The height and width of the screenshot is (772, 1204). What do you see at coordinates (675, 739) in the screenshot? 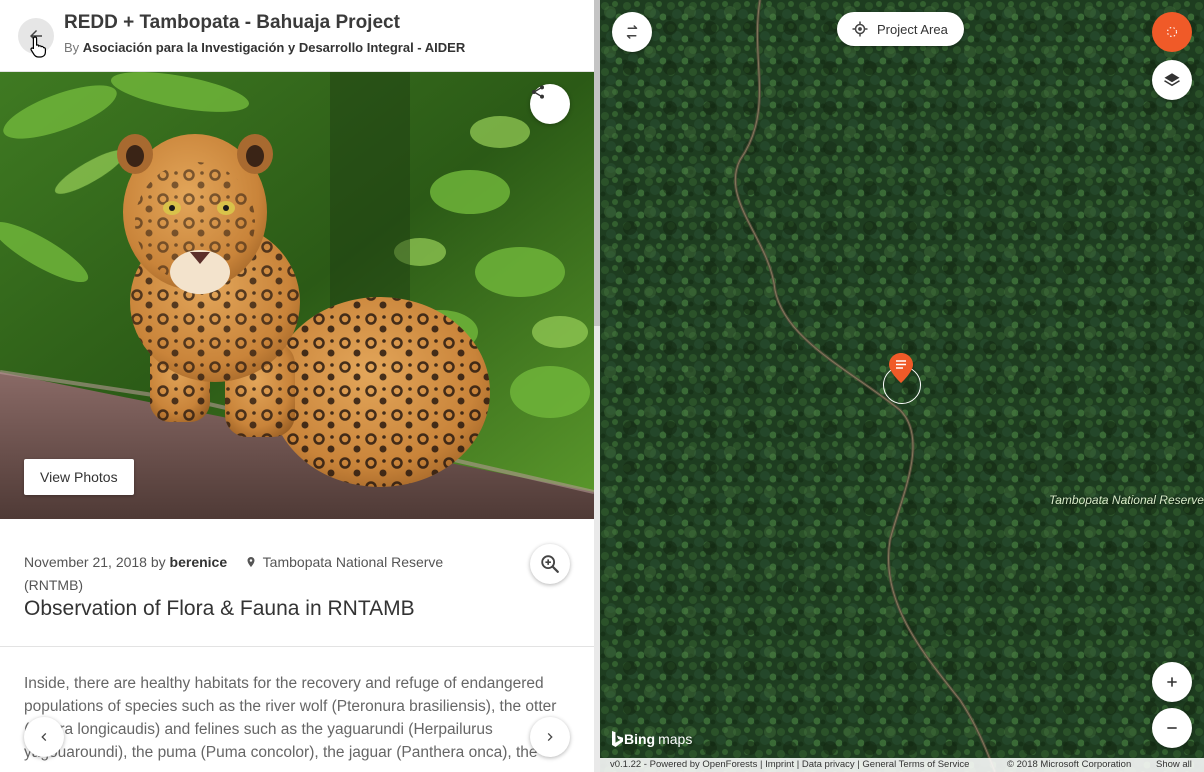
I see `bing-suffix: maps` at bounding box center [675, 739].